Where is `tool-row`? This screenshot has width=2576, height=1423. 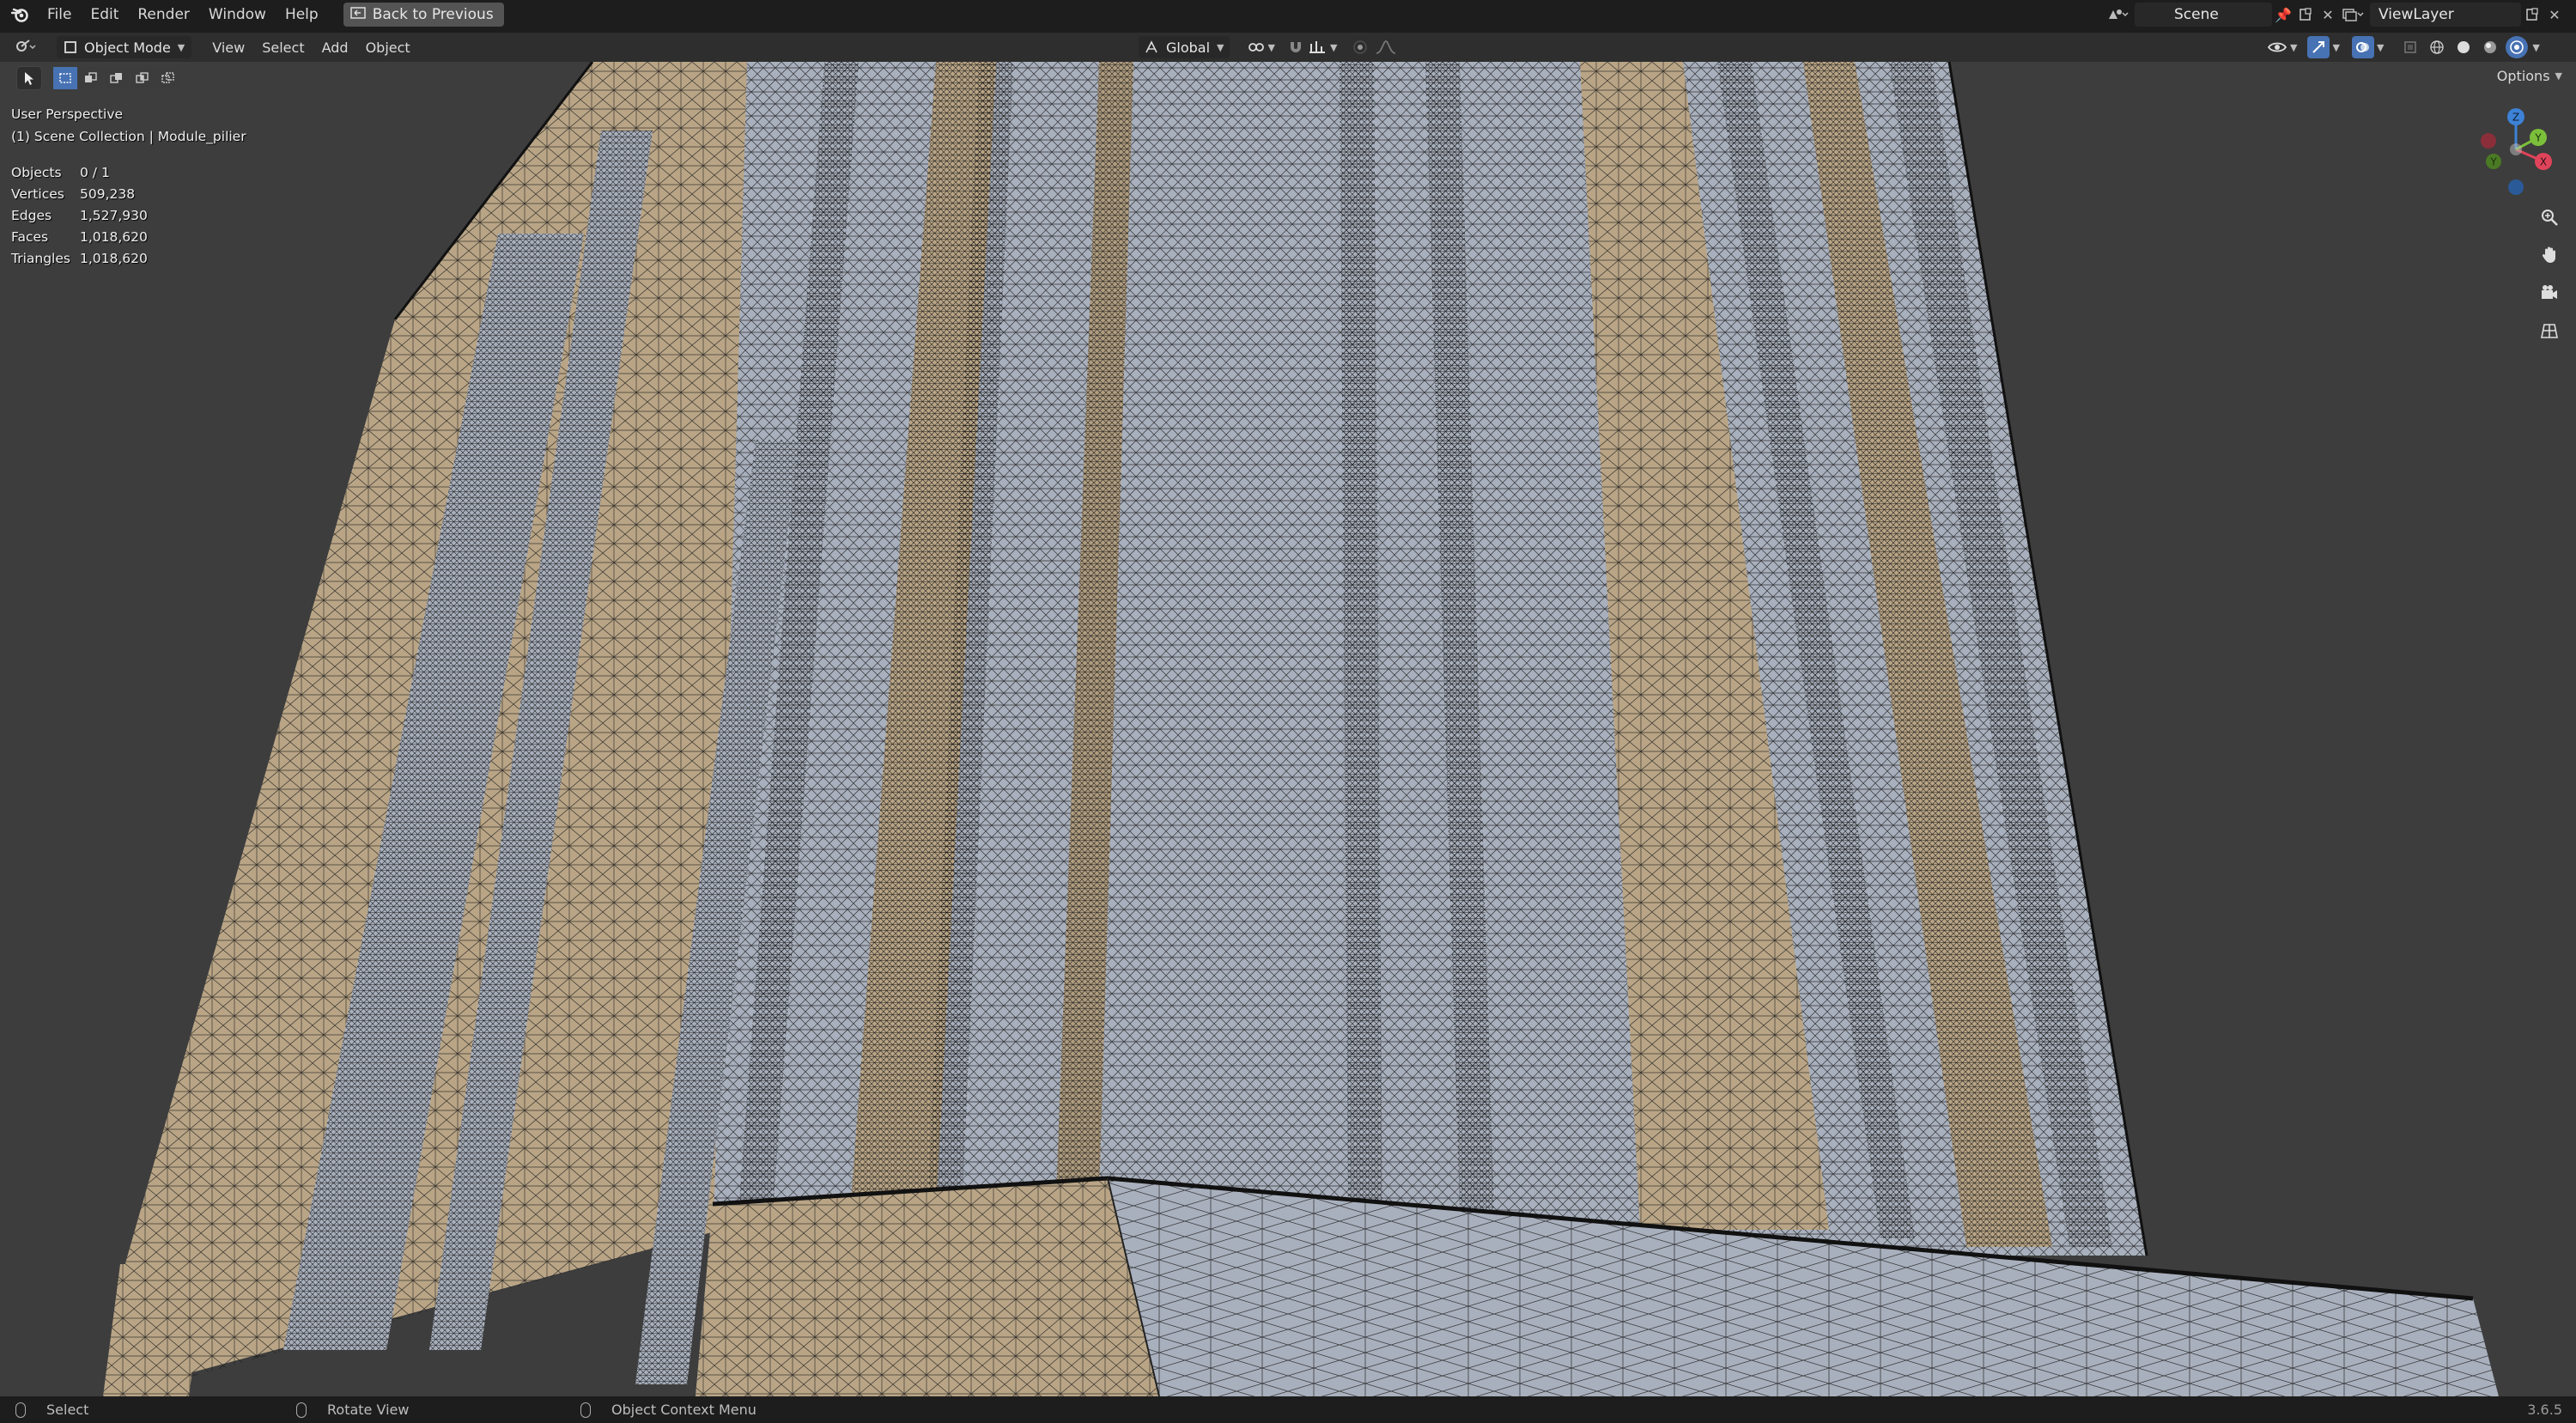
tool-row is located at coordinates (90, 78).